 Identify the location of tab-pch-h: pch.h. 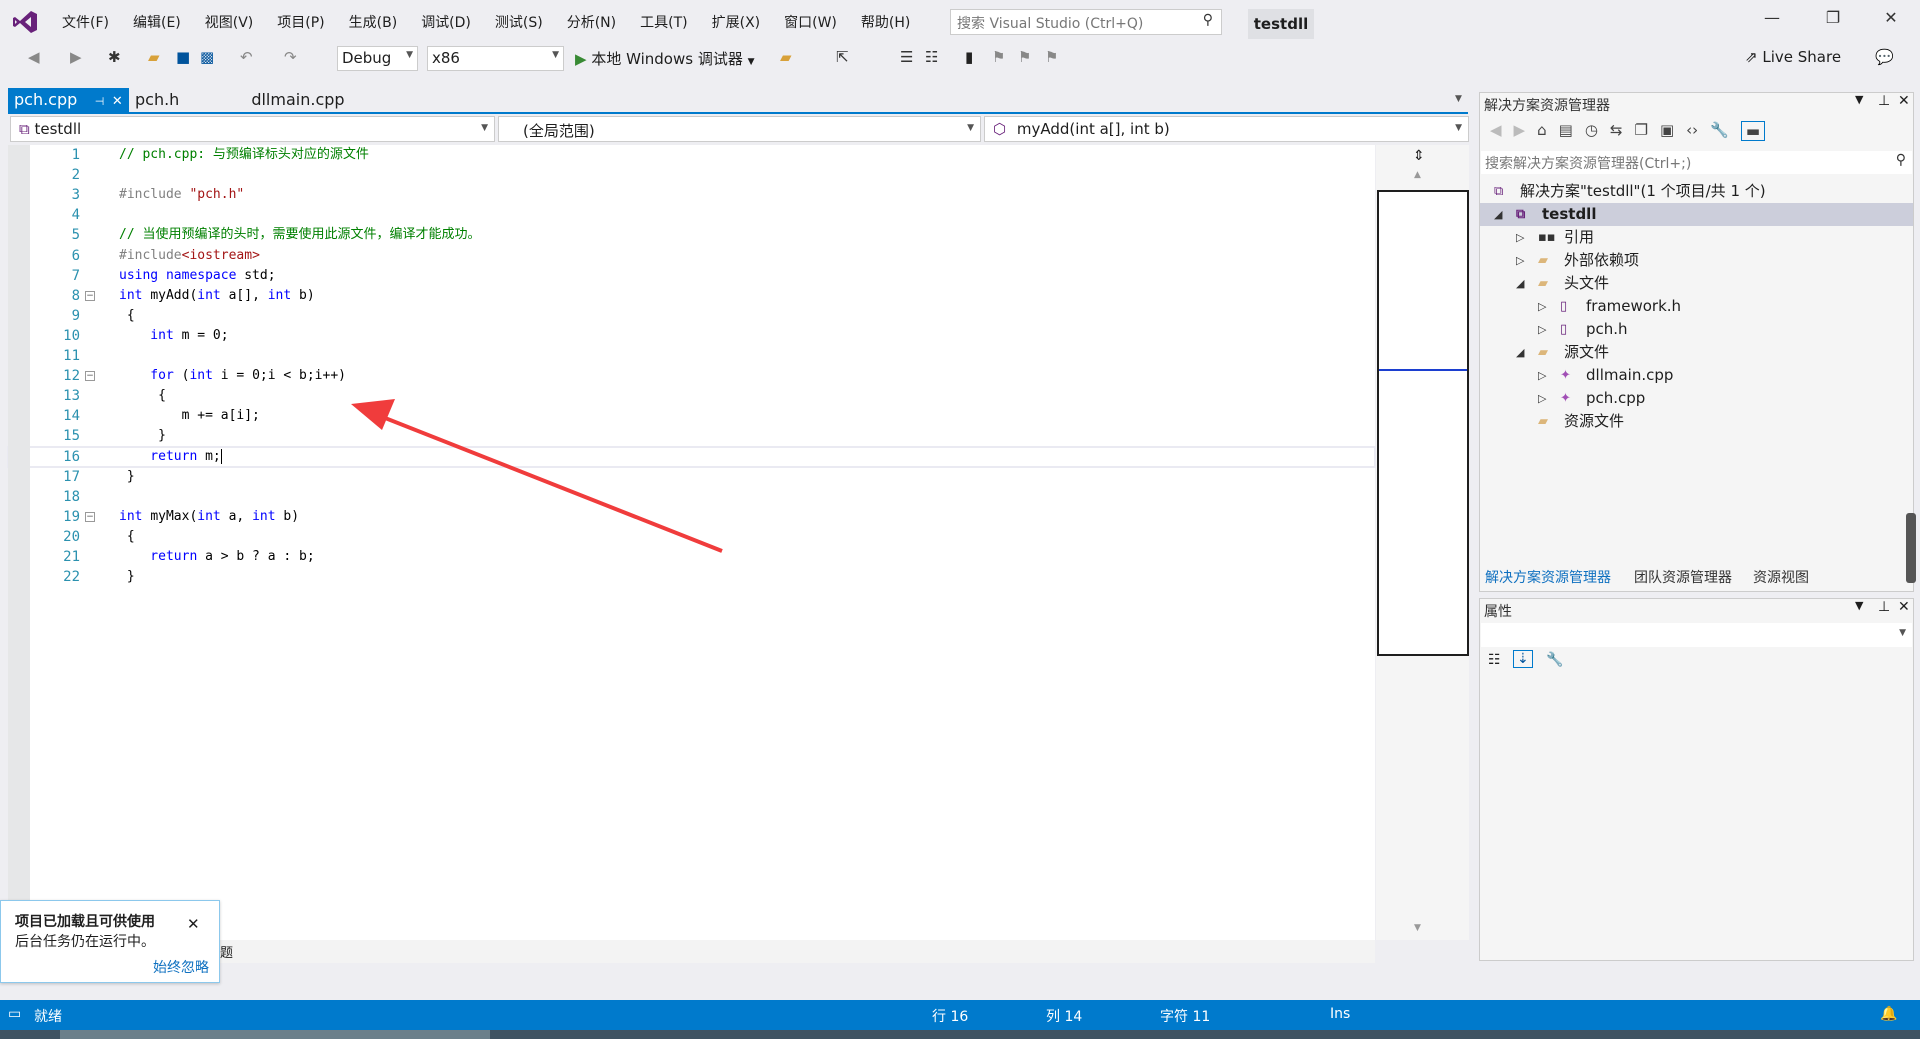
(157, 100).